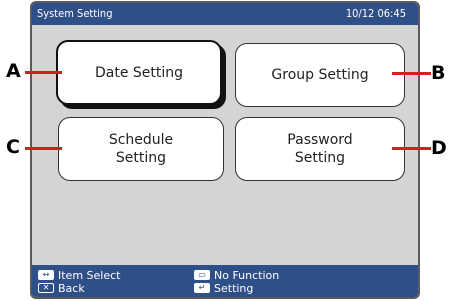 Image resolution: width=450 pixels, height=301 pixels. Describe the element at coordinates (89, 275) in the screenshot. I see `item-select-label: Item Select` at that location.